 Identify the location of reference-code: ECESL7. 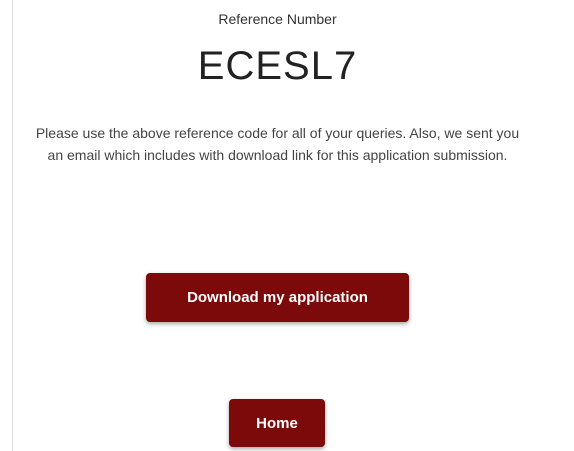
(277, 66).